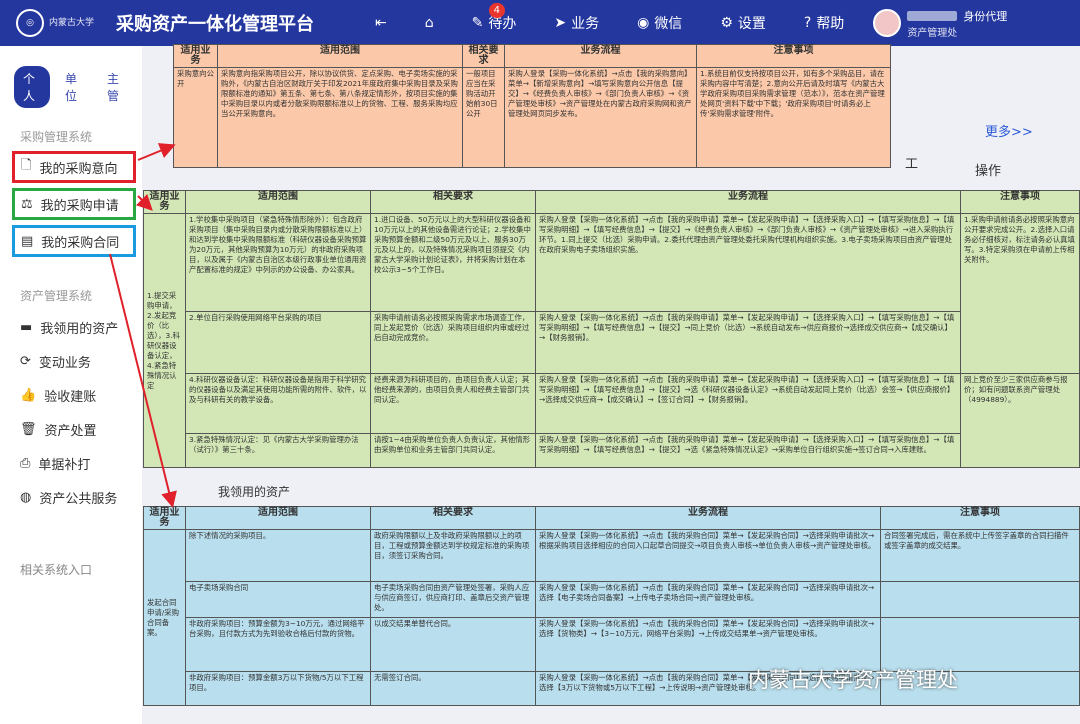  Describe the element at coordinates (71, 429) in the screenshot. I see `sidebar-item-disposal: 🗑 资产处置` at that location.